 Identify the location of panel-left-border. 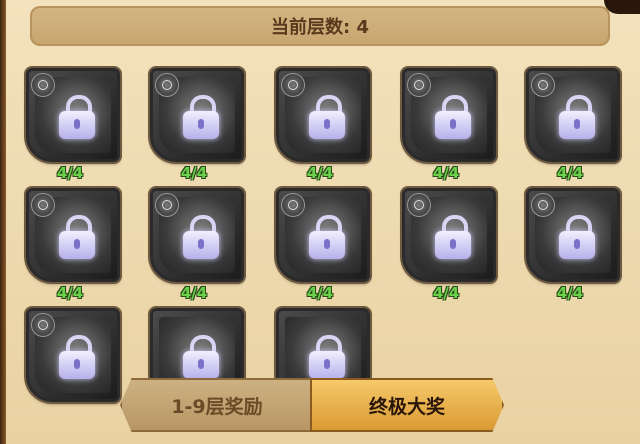
(3, 222).